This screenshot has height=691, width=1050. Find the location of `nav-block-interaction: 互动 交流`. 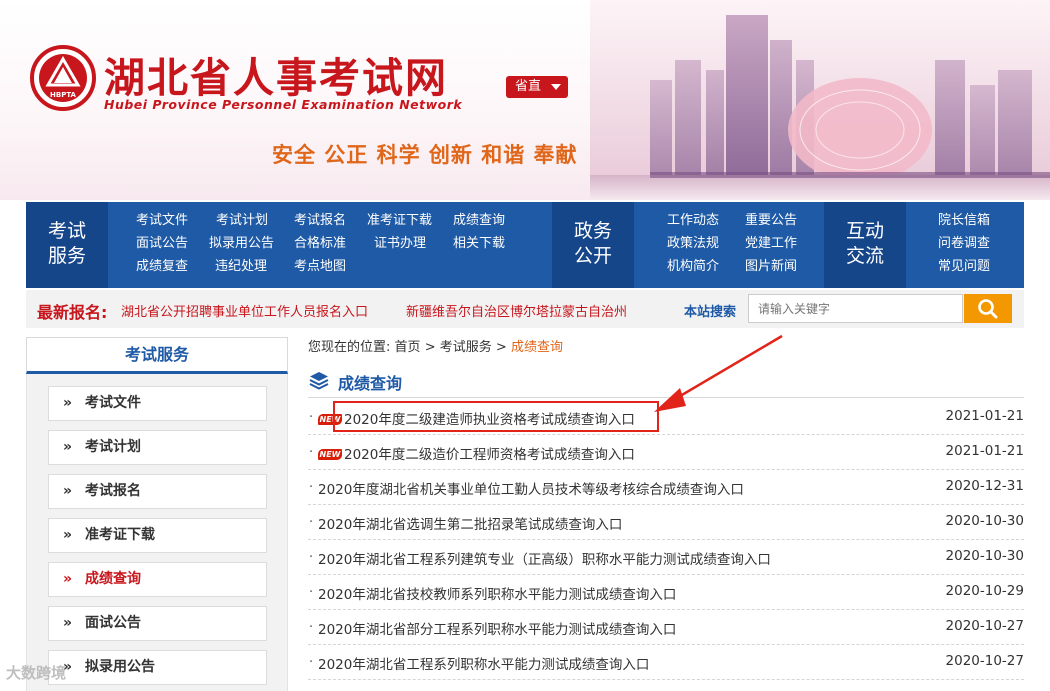

nav-block-interaction: 互动 交流 is located at coordinates (865, 245).